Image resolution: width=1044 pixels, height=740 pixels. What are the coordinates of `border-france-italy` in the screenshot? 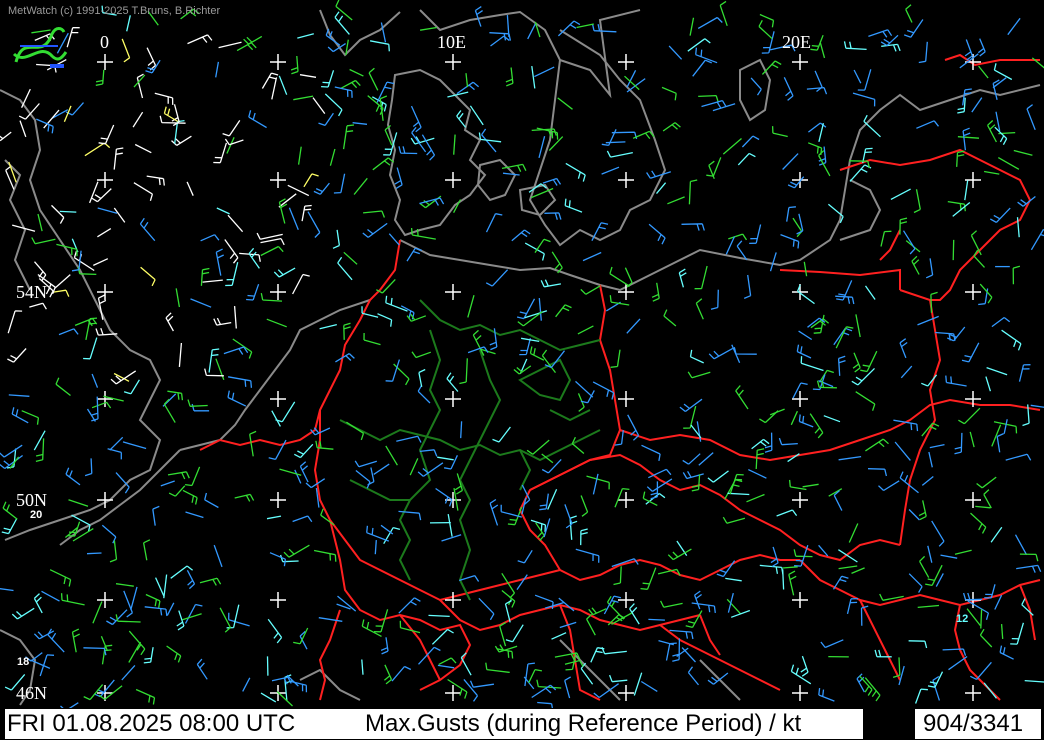 It's located at (379, 655).